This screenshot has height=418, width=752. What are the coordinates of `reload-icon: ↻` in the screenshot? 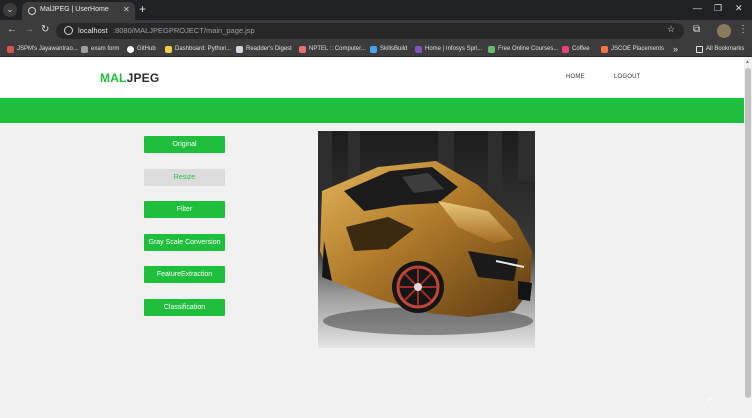 It's located at (45, 29).